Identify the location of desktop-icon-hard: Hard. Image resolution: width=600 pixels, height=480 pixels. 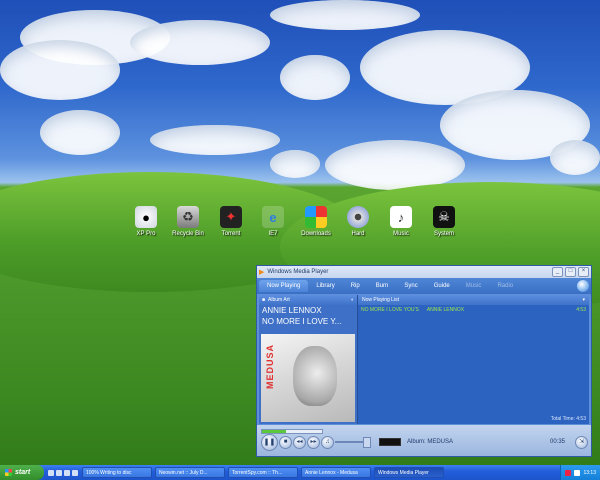
(358, 221).